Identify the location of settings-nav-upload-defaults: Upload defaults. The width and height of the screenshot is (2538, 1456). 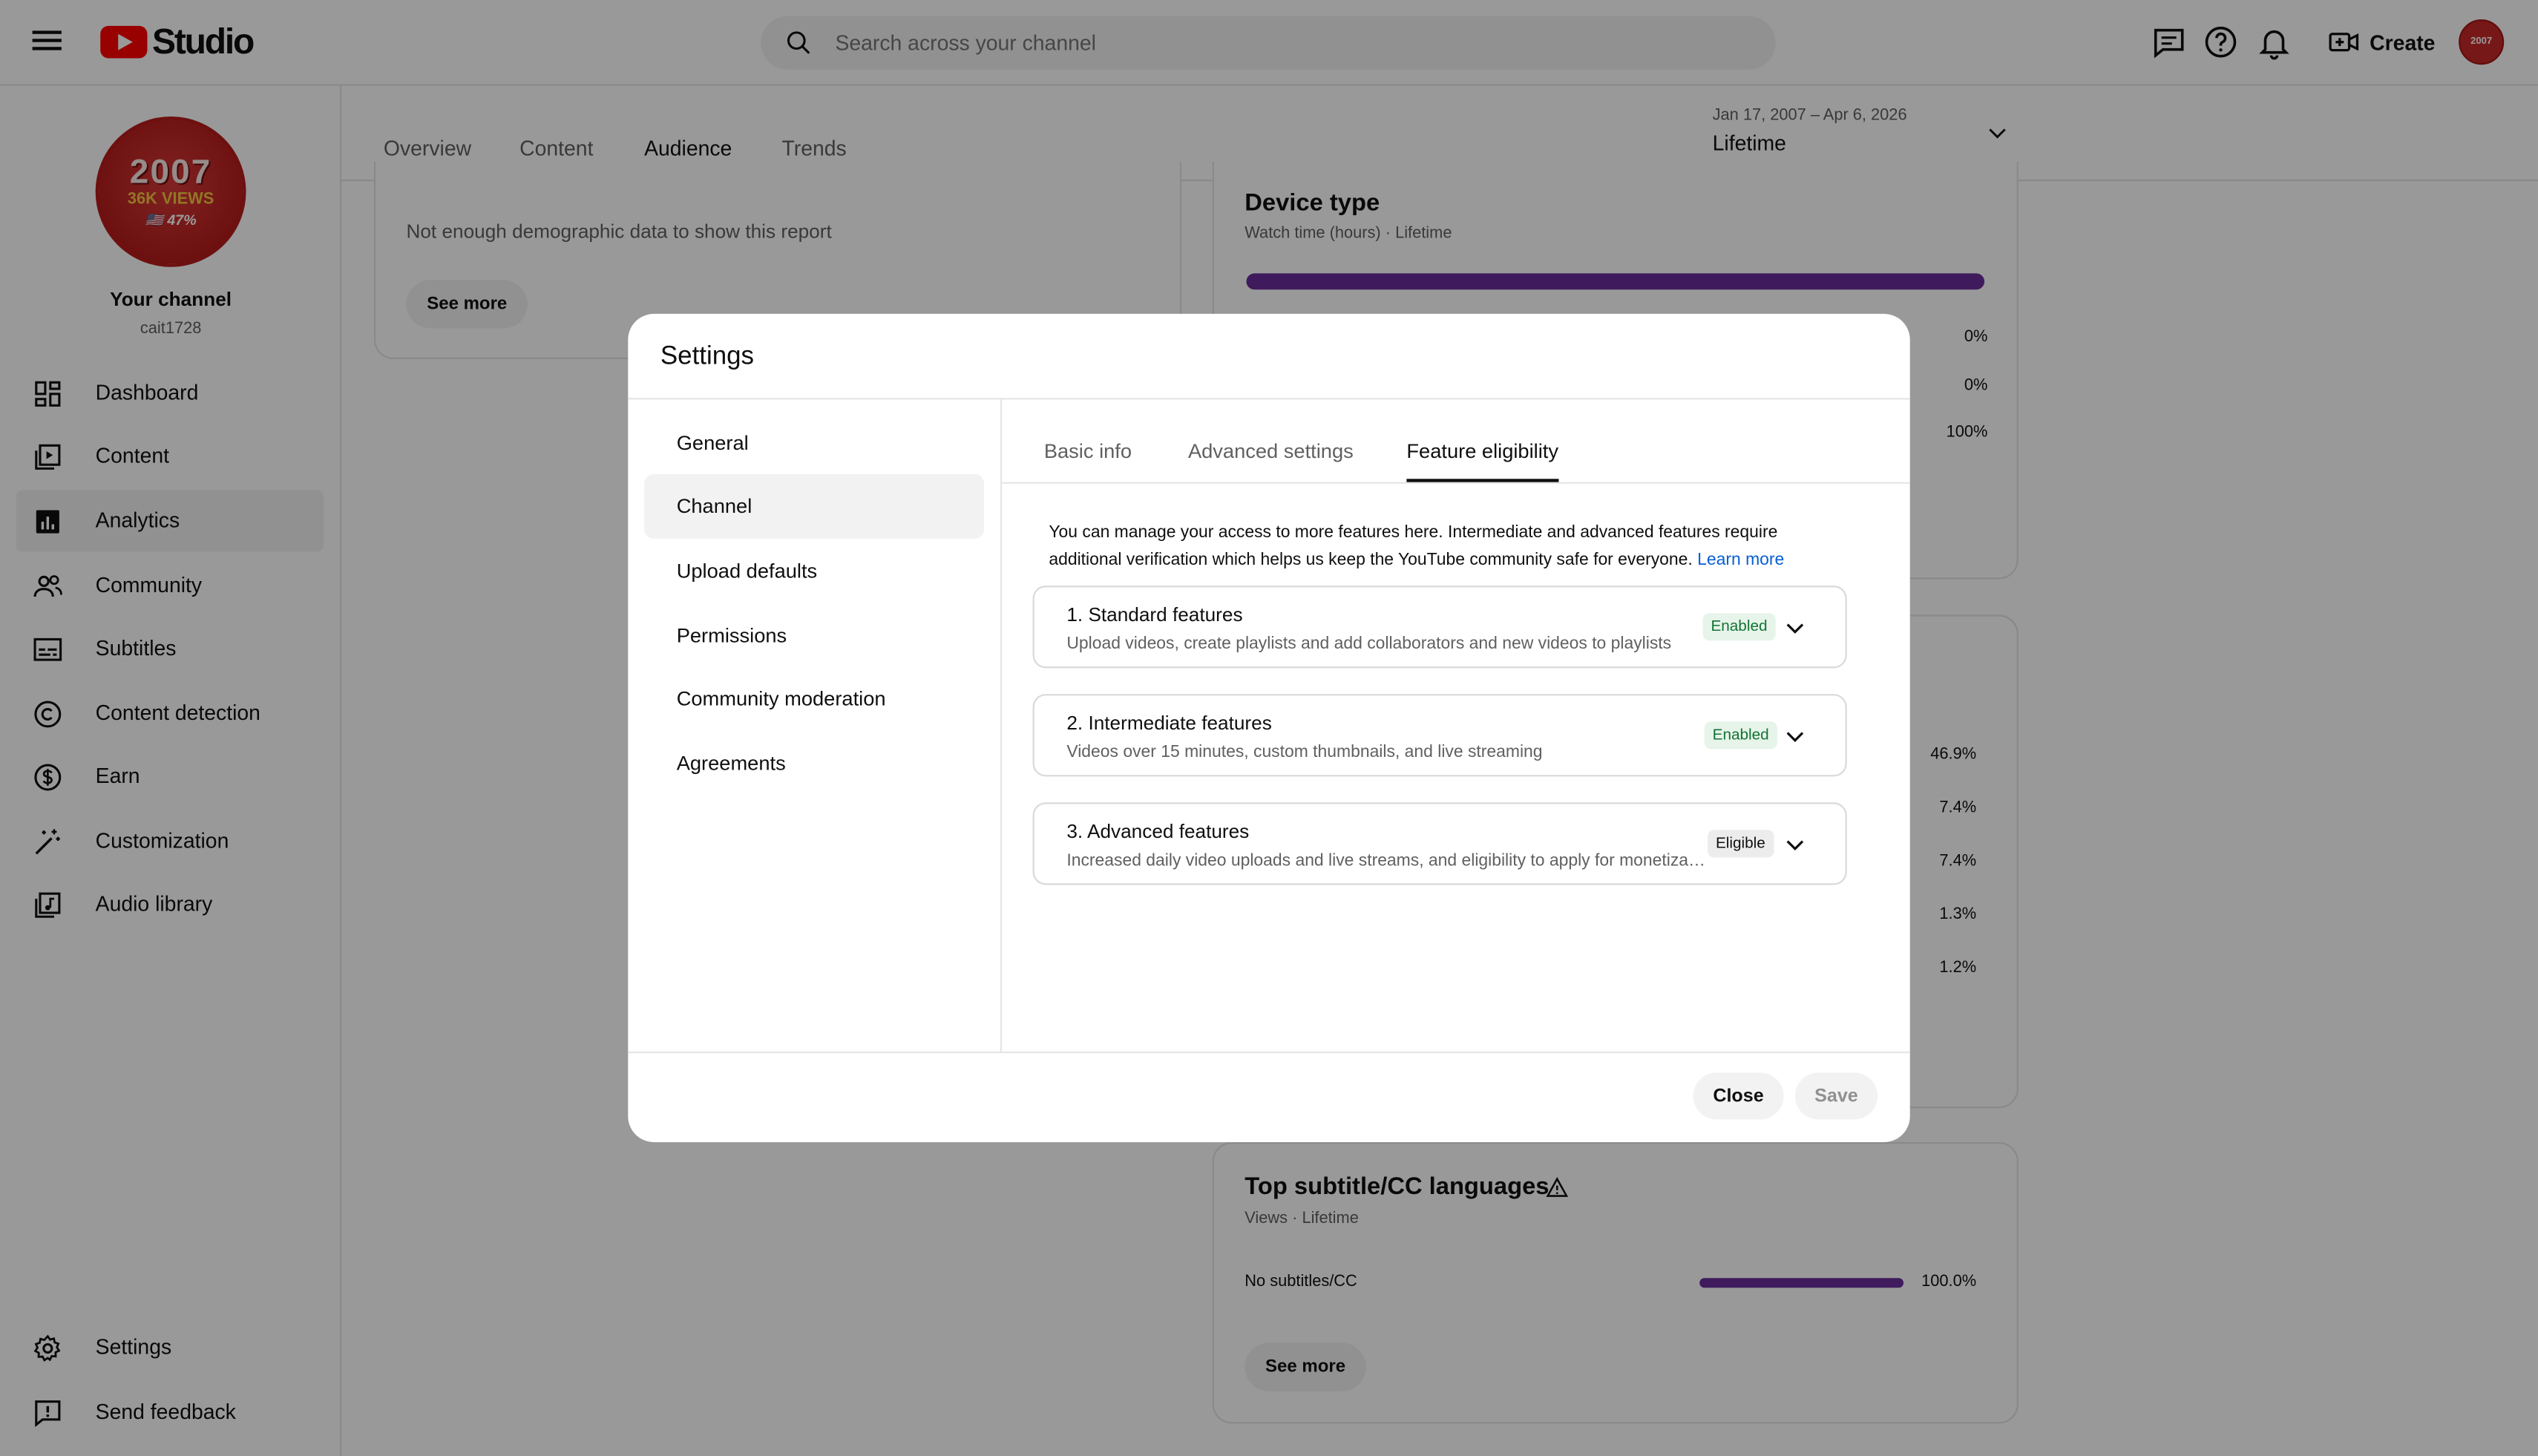
(814, 571).